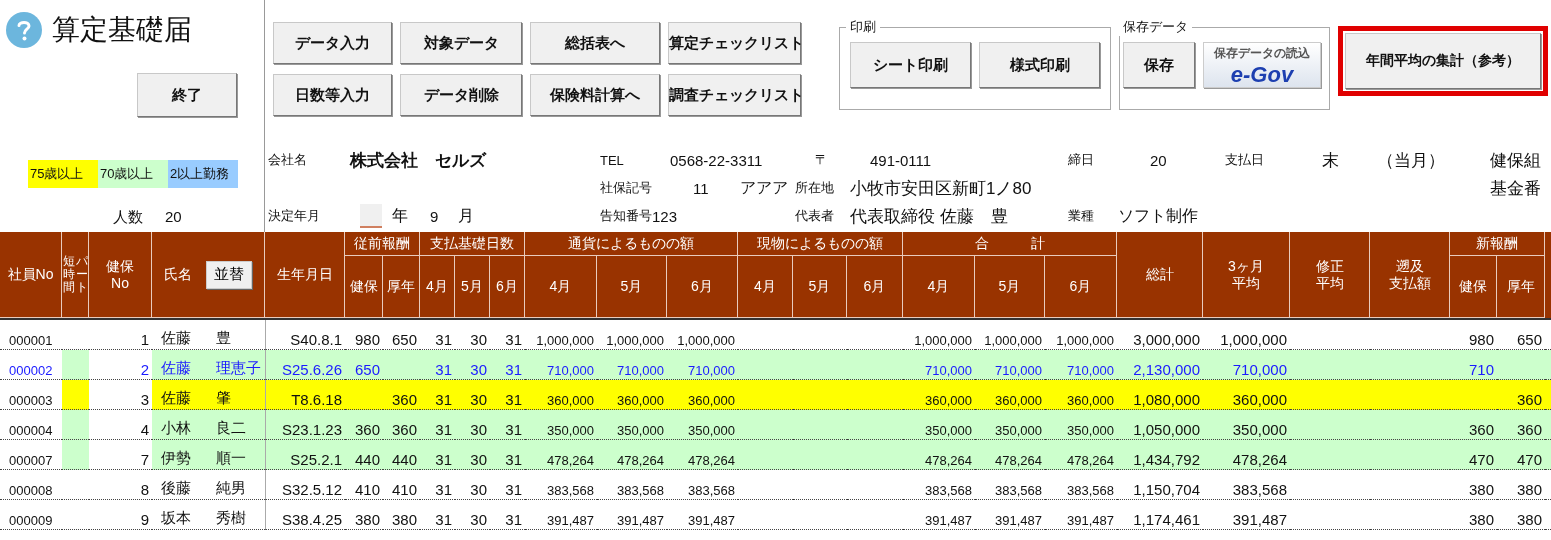 Image resolution: width=1551 pixels, height=540 pixels. I want to click on toolbar-button: 対象データ, so click(461, 43).